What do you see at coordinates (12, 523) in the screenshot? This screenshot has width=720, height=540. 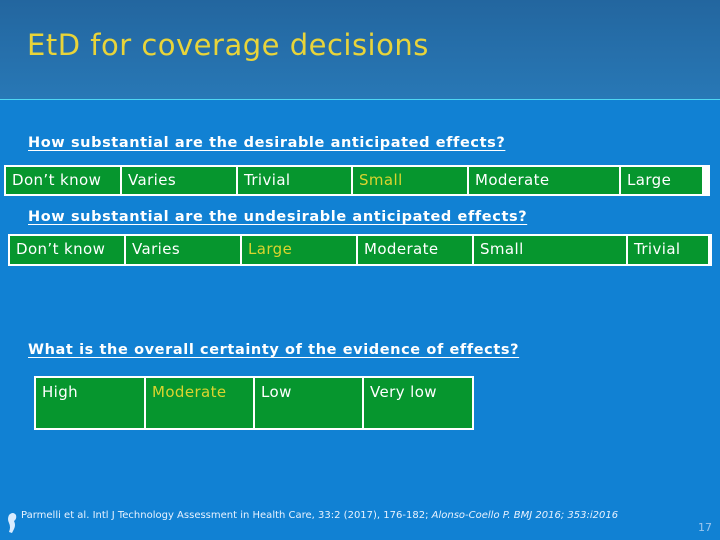 I see `logo-icon` at bounding box center [12, 523].